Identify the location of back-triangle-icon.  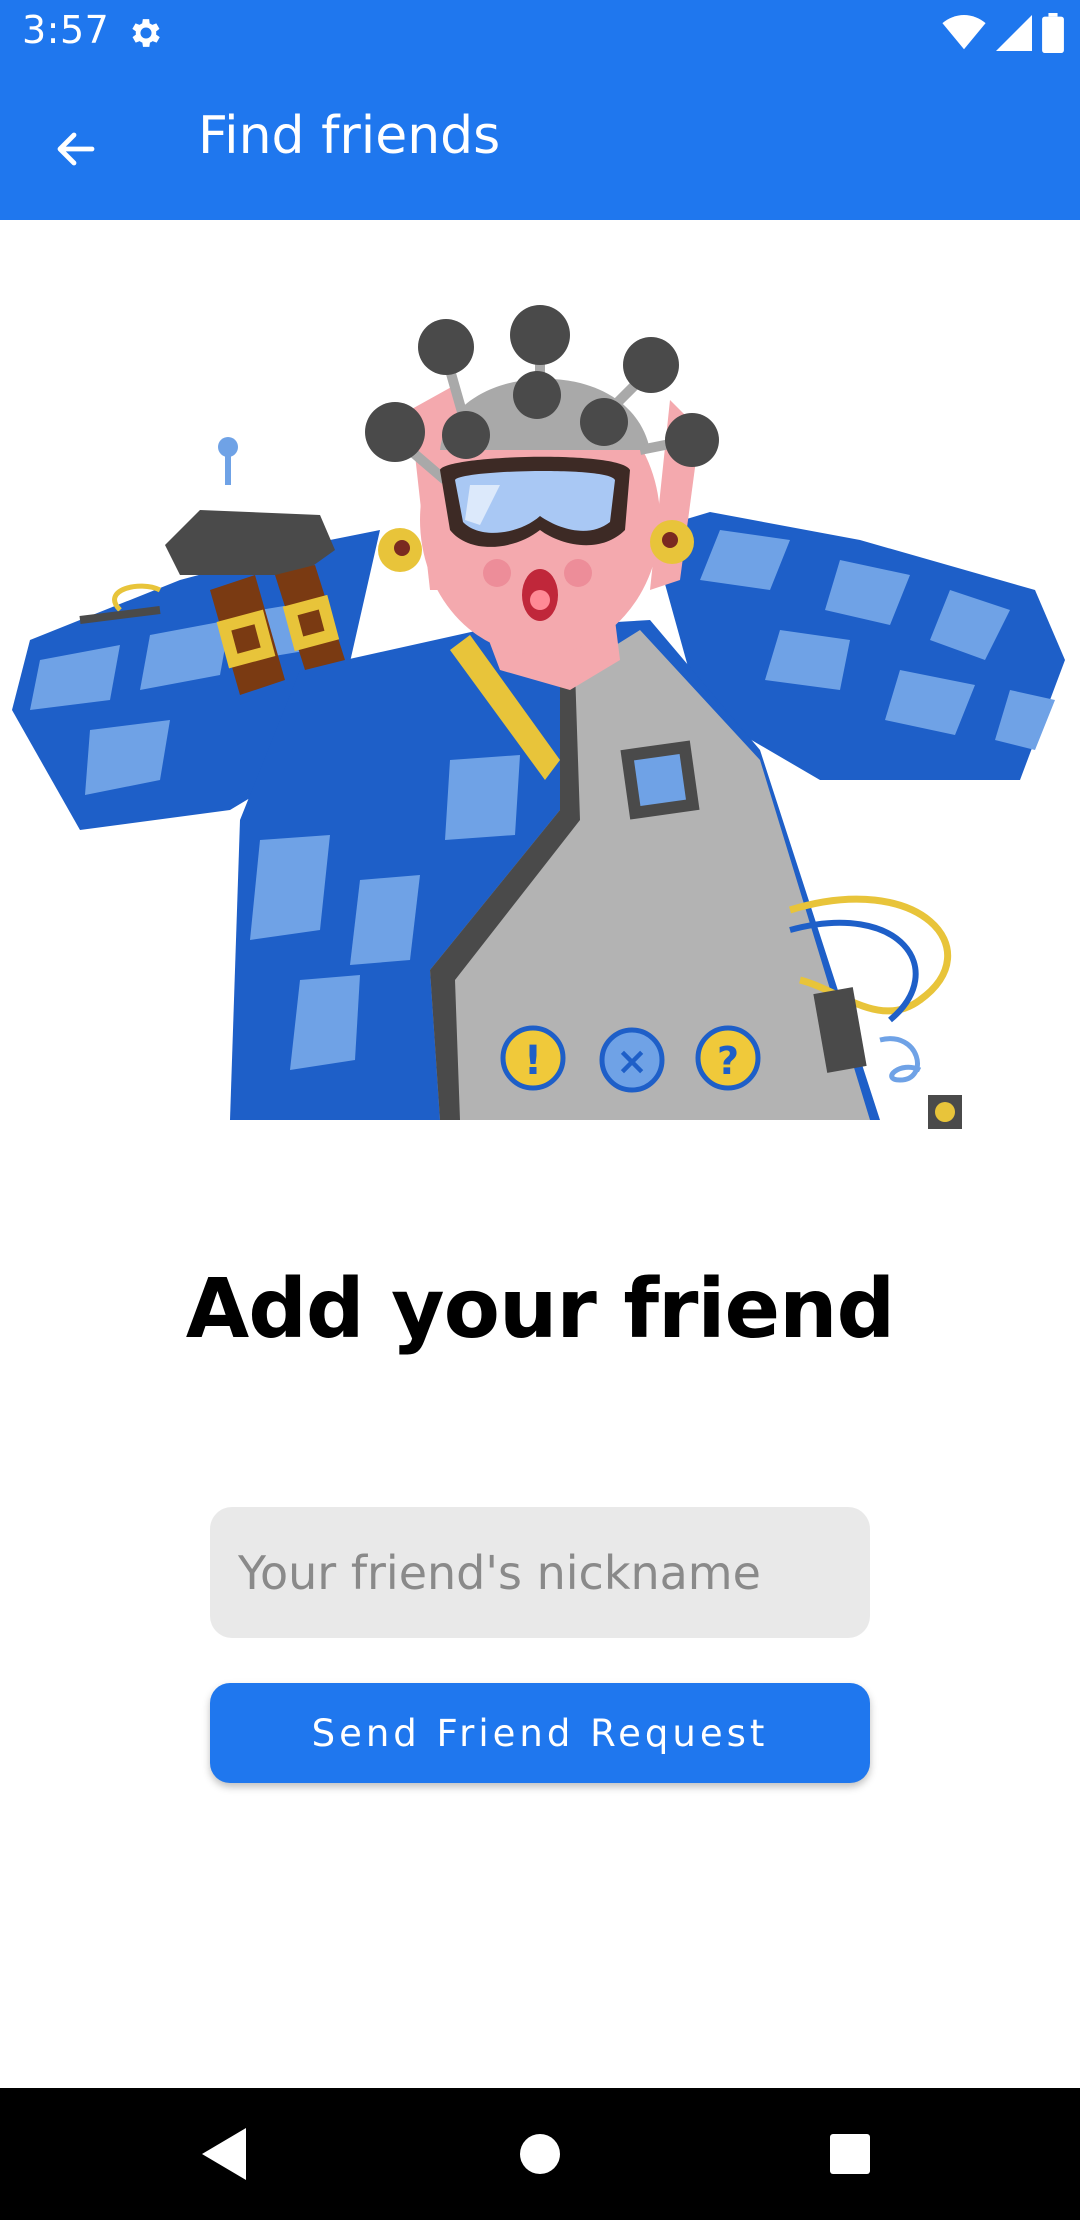
(224, 2154).